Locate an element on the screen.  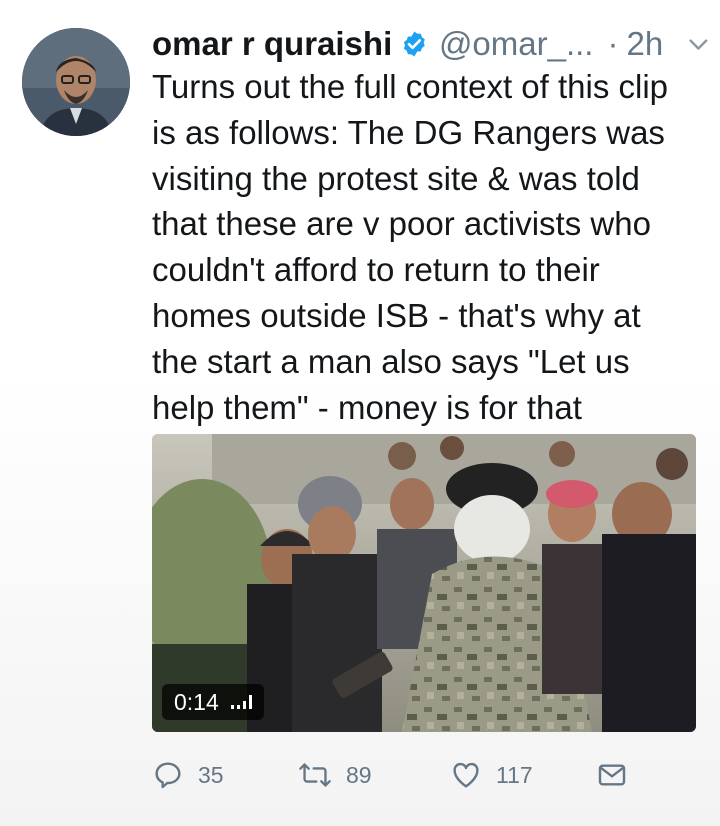
like-count: 117 is located at coordinates (514, 774).